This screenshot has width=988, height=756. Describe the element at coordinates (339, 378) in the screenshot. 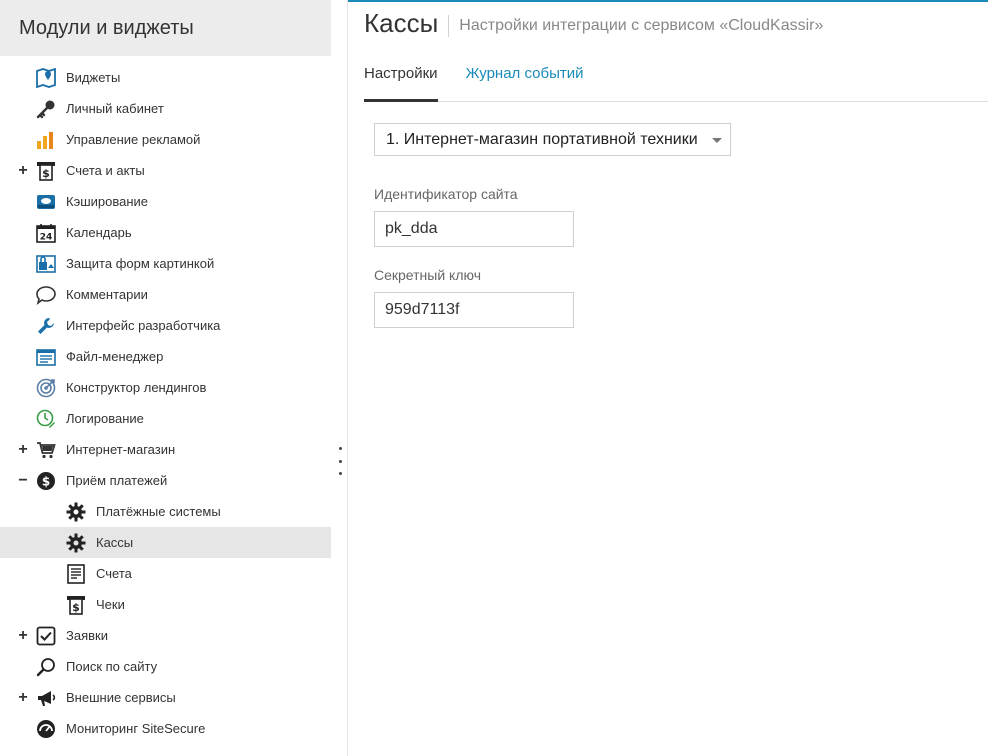

I see `panel-splitter` at that location.